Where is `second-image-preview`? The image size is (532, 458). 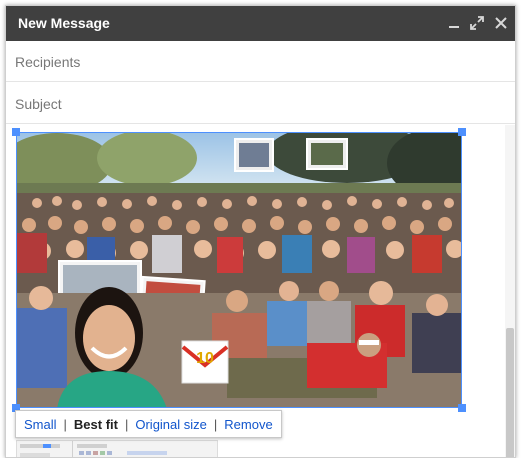
second-image-preview is located at coordinates (117, 449).